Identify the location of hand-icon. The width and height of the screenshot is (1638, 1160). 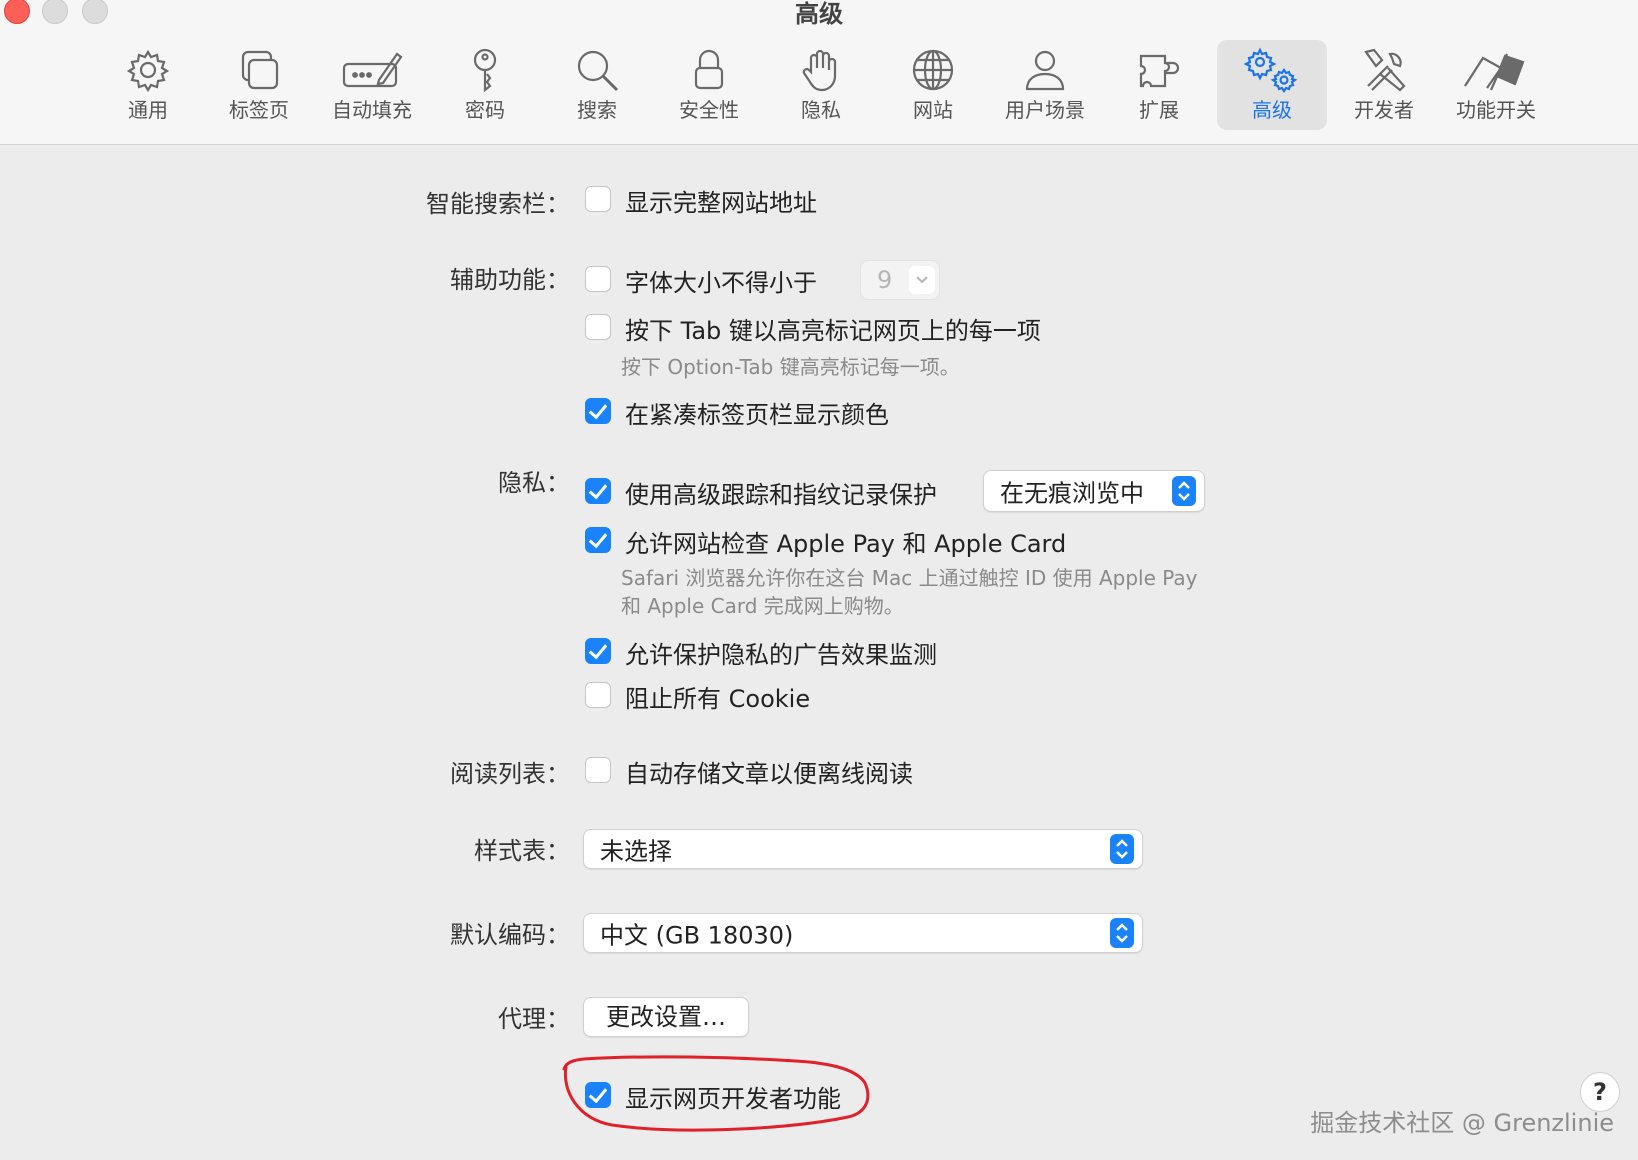
(821, 70).